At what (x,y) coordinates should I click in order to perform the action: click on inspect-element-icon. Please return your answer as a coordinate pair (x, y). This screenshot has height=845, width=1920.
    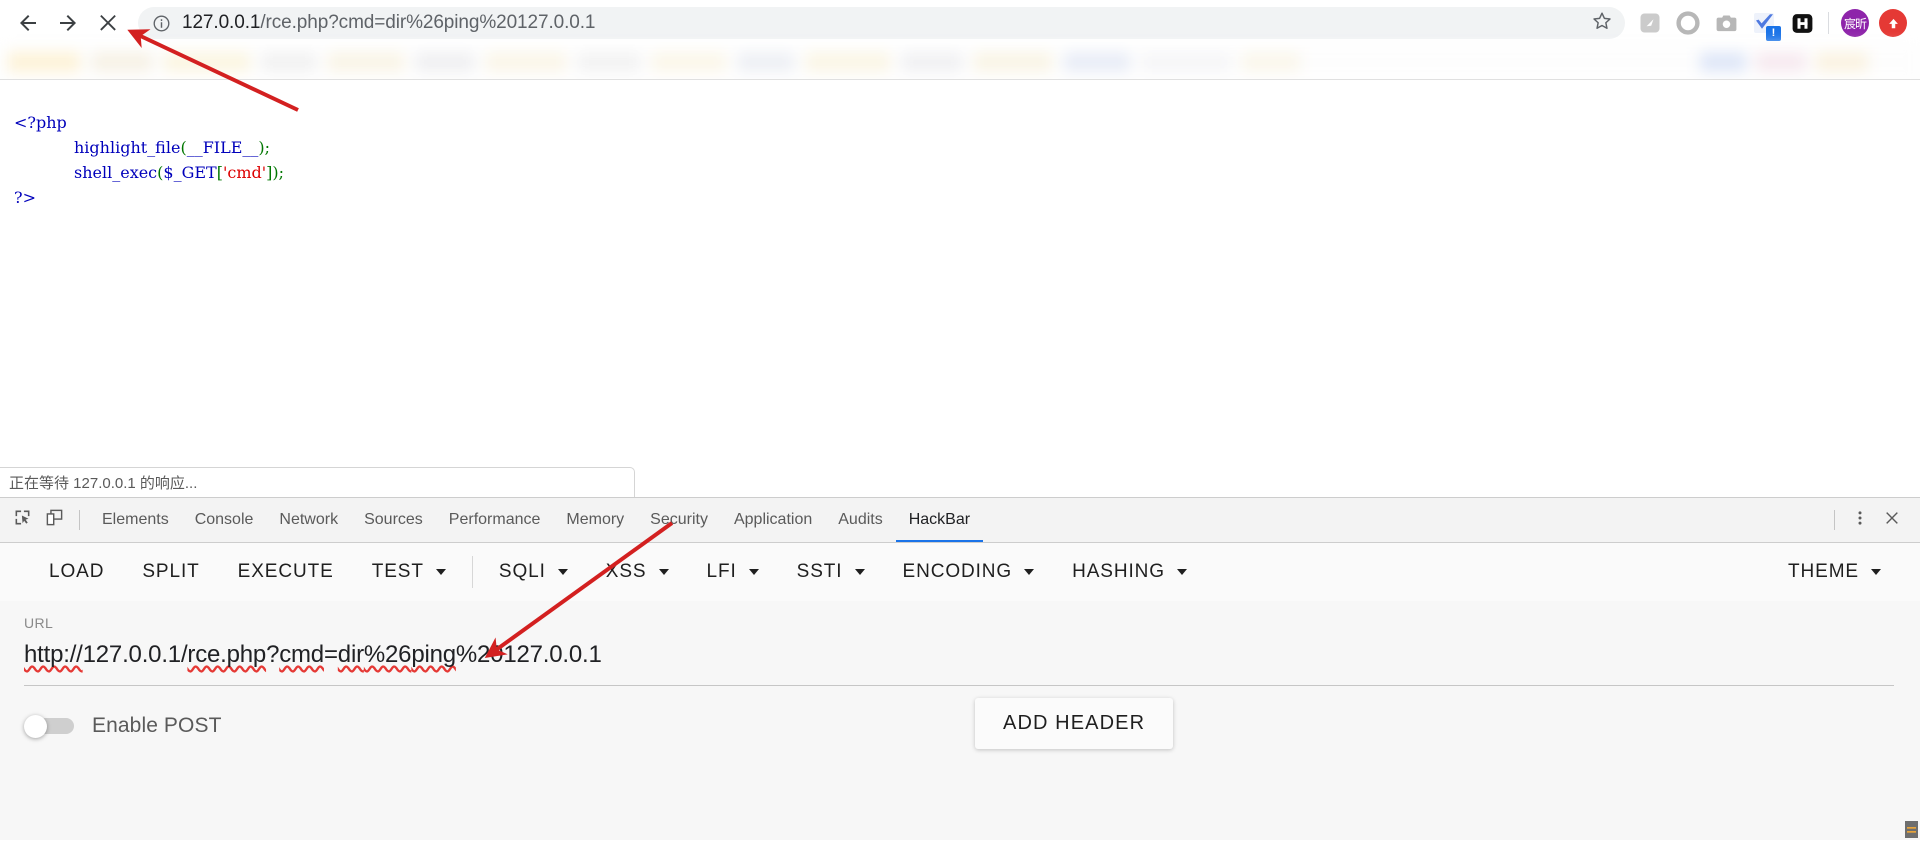
    Looking at the image, I should click on (22, 520).